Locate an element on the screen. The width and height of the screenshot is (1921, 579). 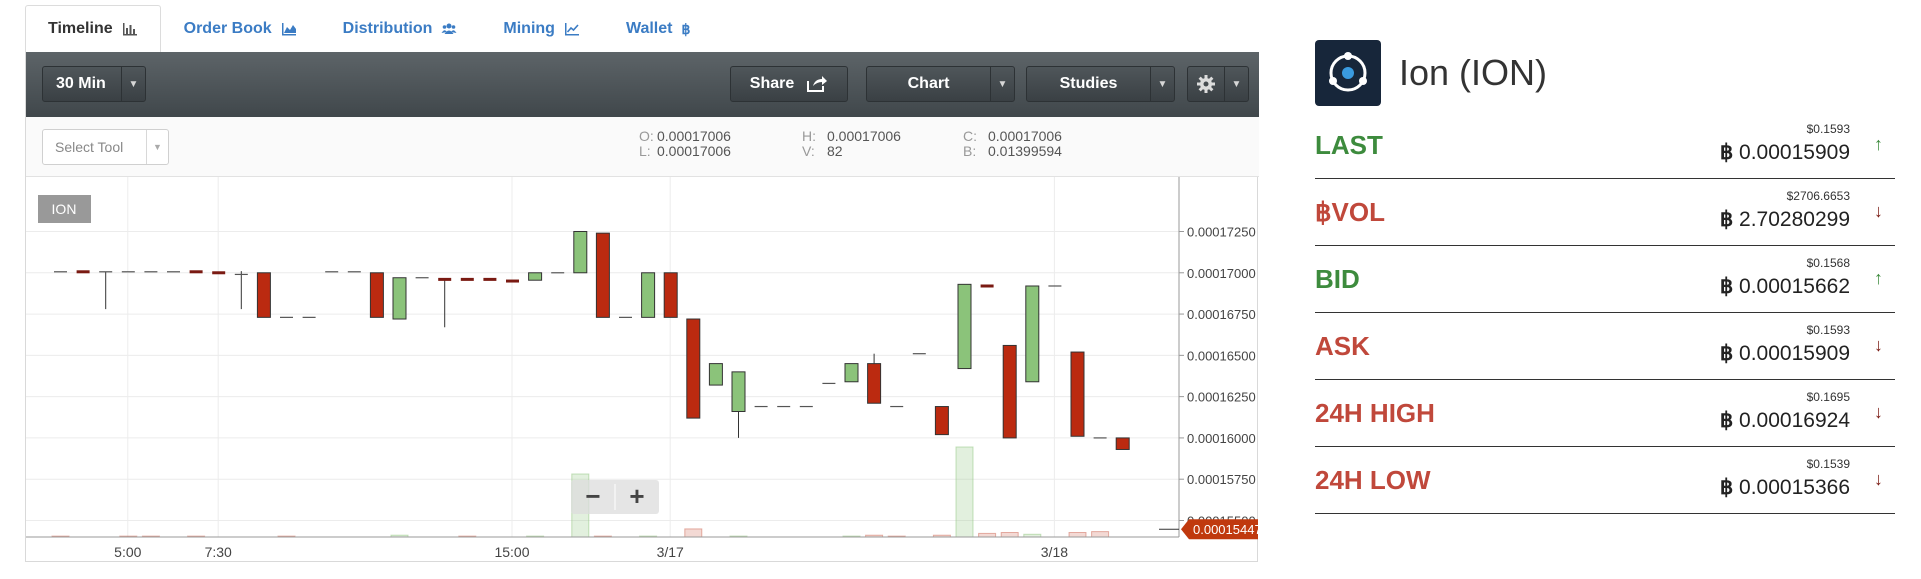
interval-dropdown: 30 Min ▼ is located at coordinates (94, 84).